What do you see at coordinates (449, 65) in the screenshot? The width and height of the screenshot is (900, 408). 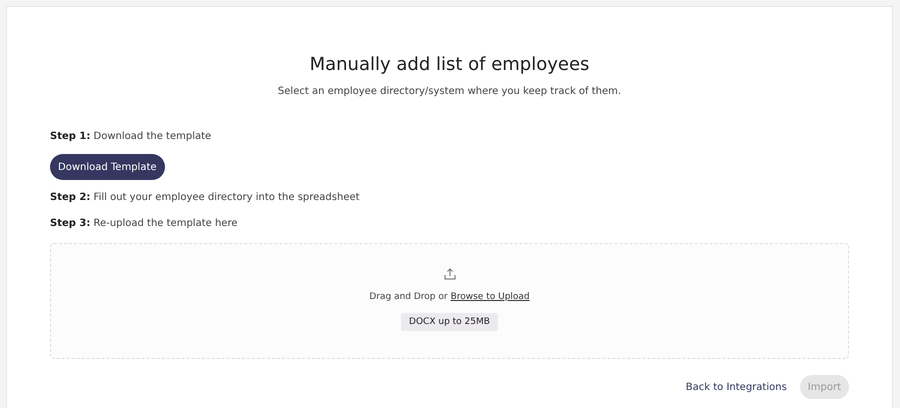 I see `page-title: Manually add list of employees` at bounding box center [449, 65].